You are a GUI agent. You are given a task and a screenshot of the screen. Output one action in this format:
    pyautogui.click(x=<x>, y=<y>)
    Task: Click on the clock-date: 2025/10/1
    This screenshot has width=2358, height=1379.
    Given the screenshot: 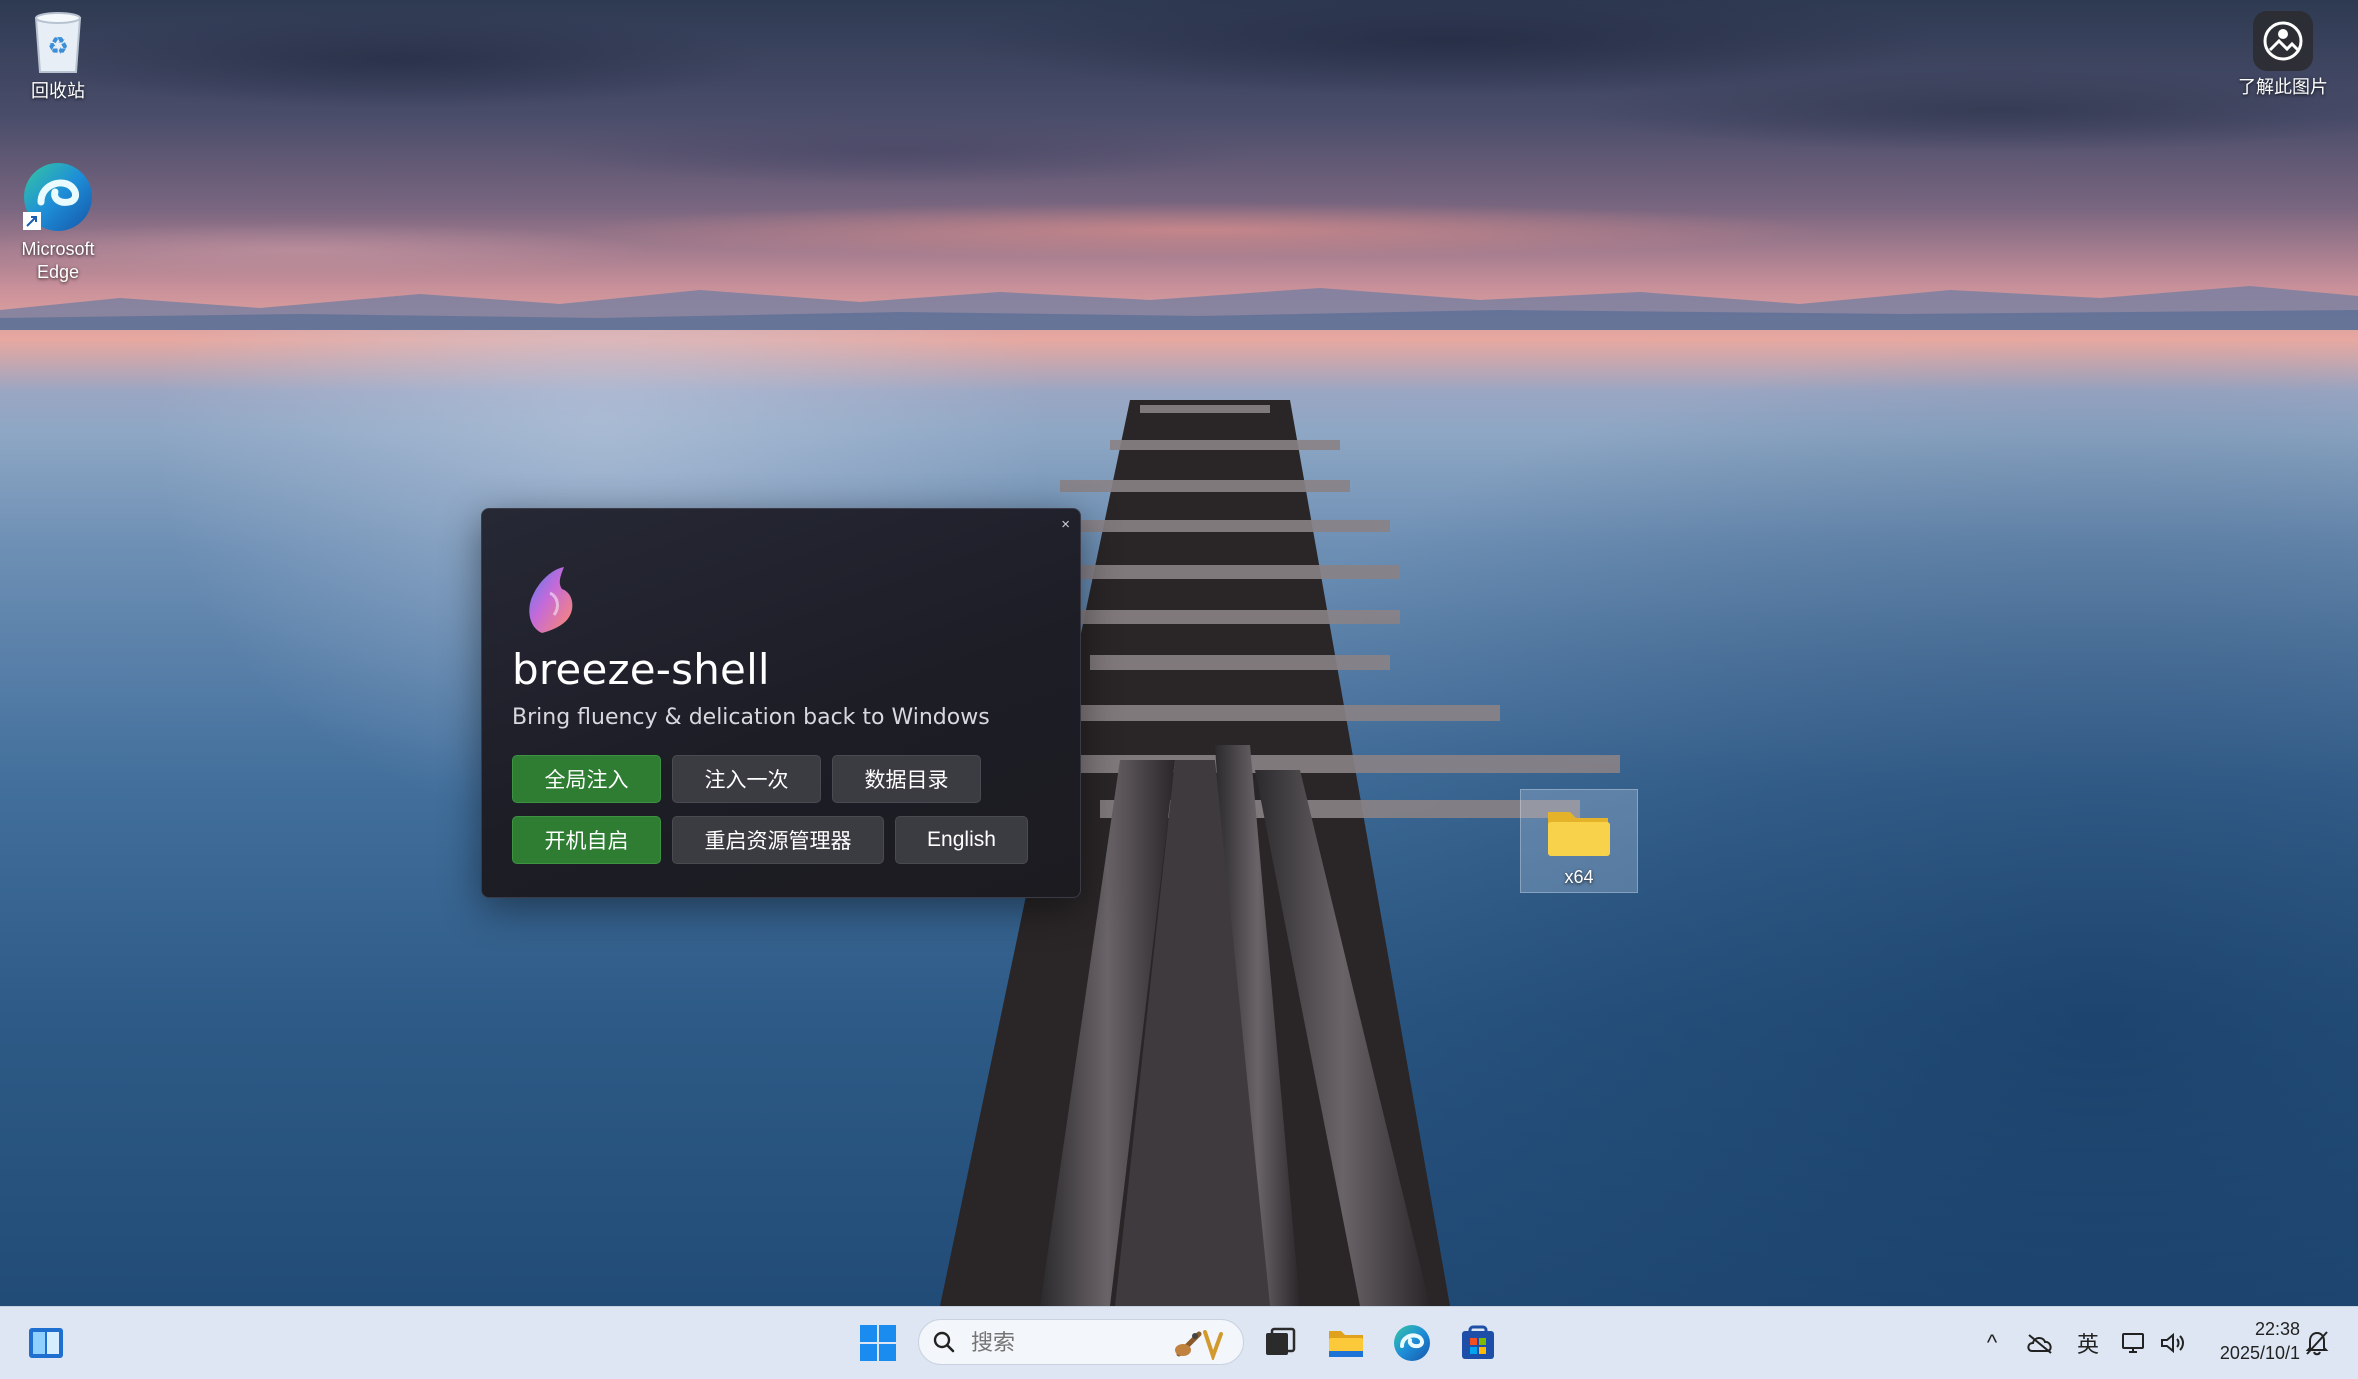 What is the action you would take?
    pyautogui.click(x=2259, y=1353)
    